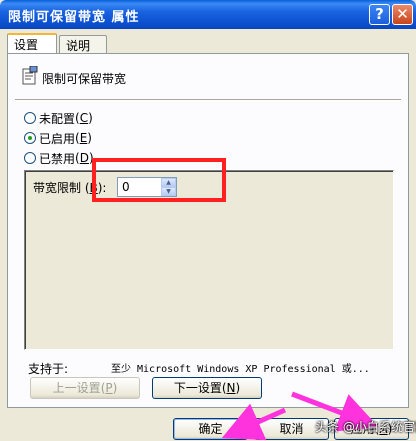 This screenshot has width=416, height=441. Describe the element at coordinates (365, 427) in the screenshot. I see `watermark: 头条 @小白系统官网` at that location.